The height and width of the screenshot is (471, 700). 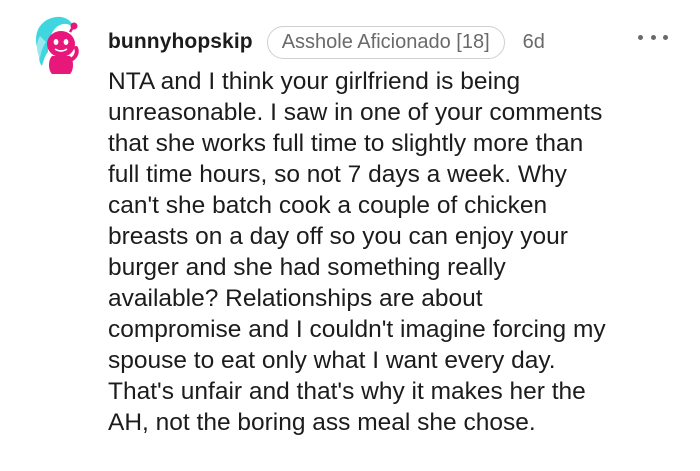 What do you see at coordinates (314, 81) in the screenshot?
I see `comment-body-line: NTA and I think your girlfriend is being` at bounding box center [314, 81].